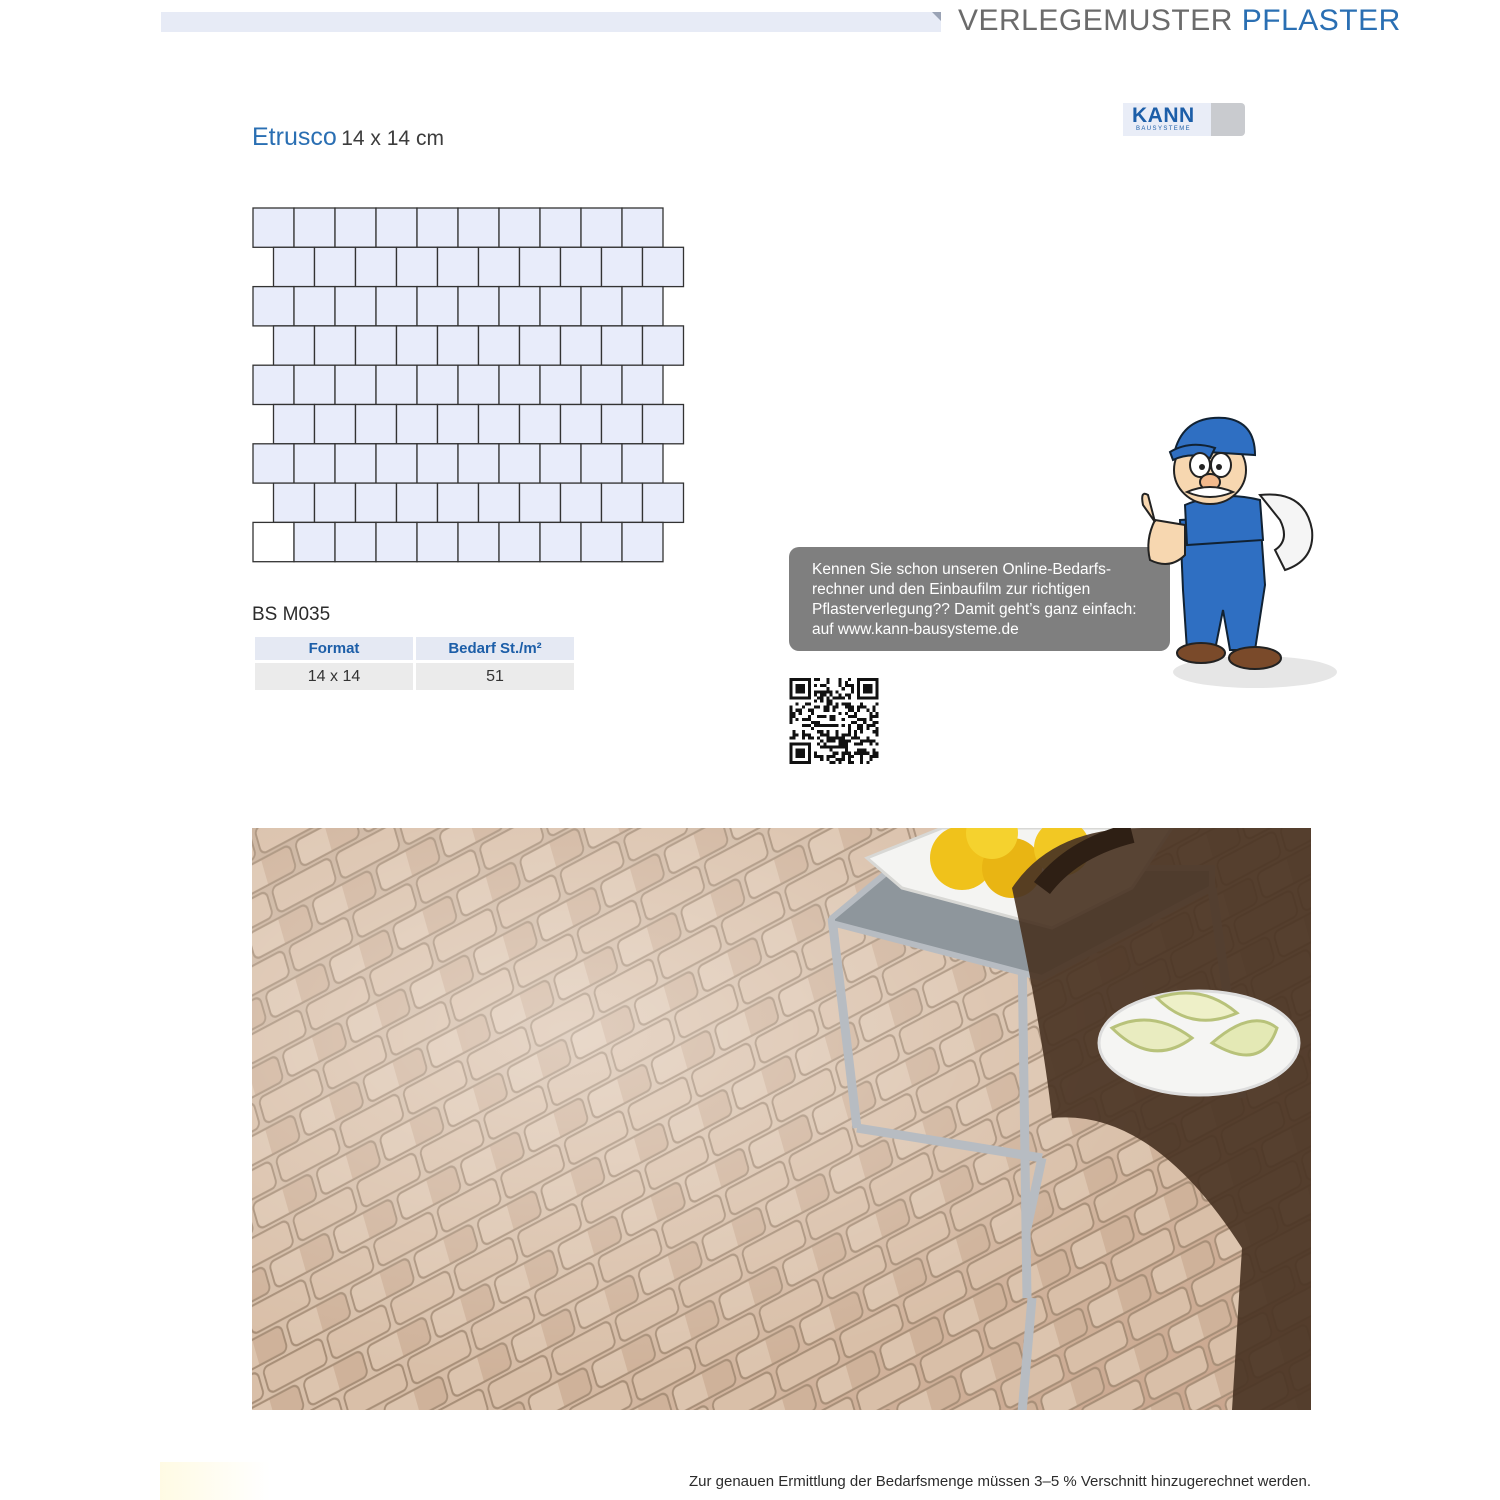 This screenshot has width=1500, height=1500. What do you see at coordinates (291, 614) in the screenshot?
I see `pattern-code: BS M035` at bounding box center [291, 614].